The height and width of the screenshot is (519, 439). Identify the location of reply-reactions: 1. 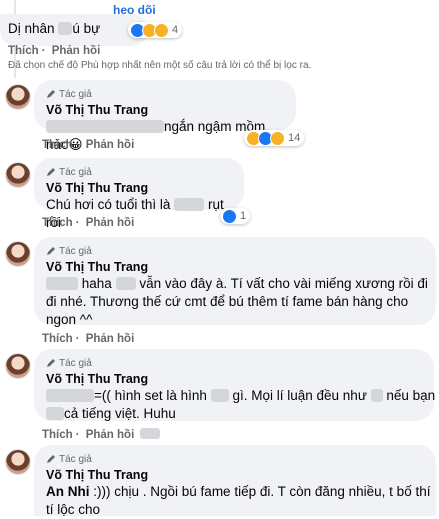
(235, 216).